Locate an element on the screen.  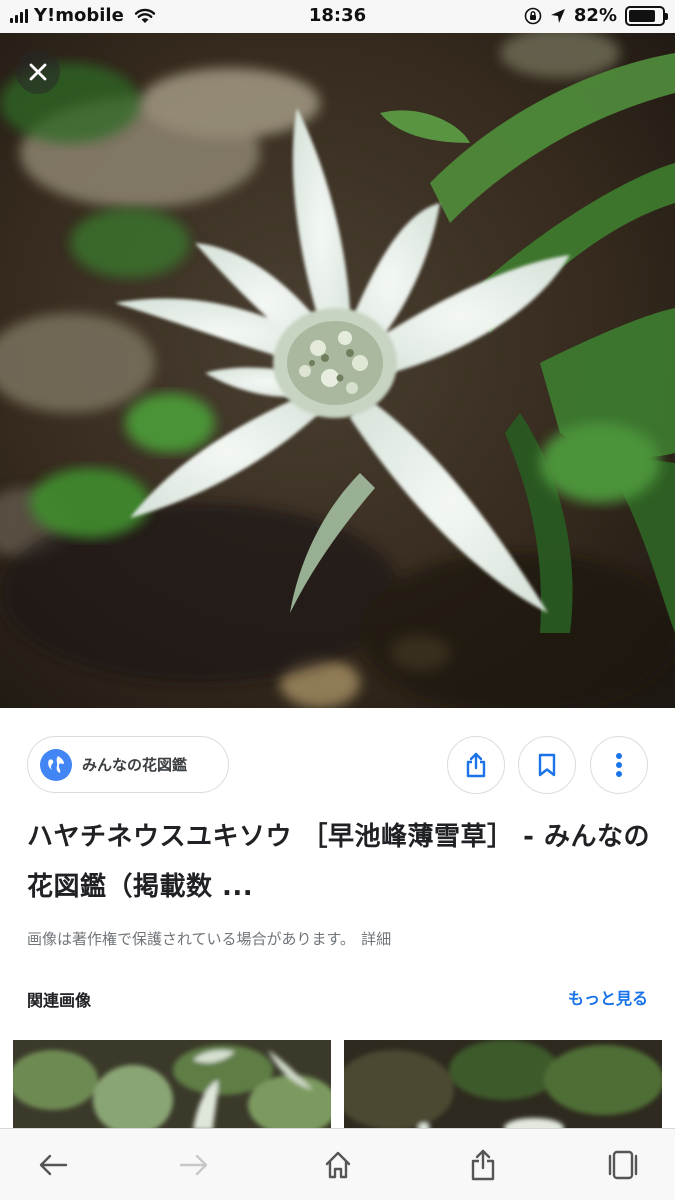
status-right: 82% is located at coordinates (596, 15).